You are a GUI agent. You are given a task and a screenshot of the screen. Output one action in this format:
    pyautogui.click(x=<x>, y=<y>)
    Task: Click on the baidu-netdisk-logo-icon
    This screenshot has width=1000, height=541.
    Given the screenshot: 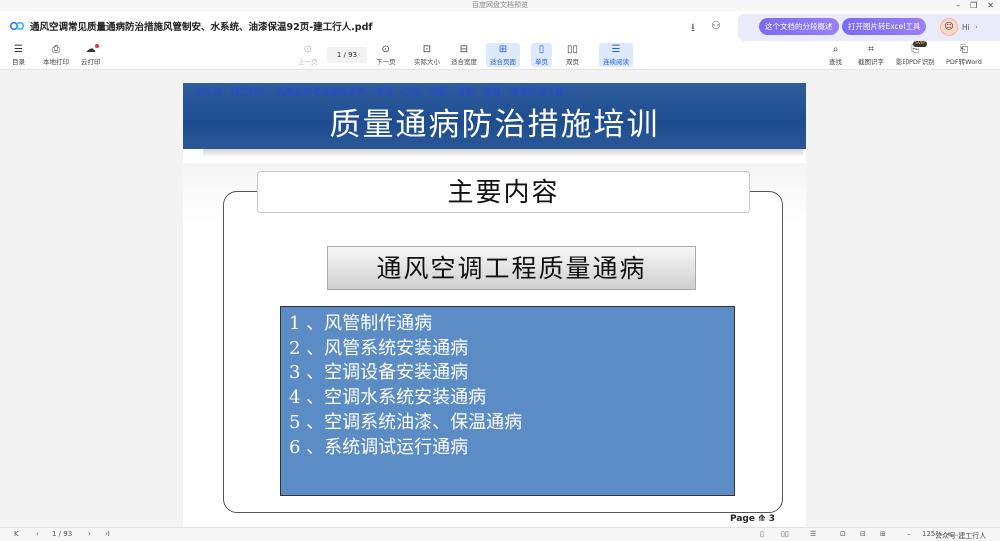 What is the action you would take?
    pyautogui.click(x=17, y=26)
    